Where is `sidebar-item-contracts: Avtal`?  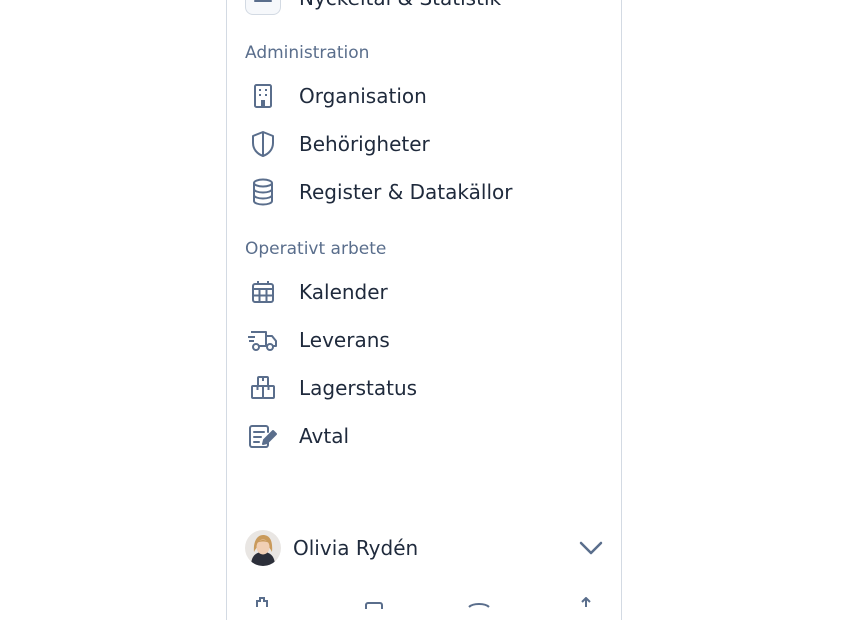
sidebar-item-contracts: Avtal is located at coordinates (297, 436).